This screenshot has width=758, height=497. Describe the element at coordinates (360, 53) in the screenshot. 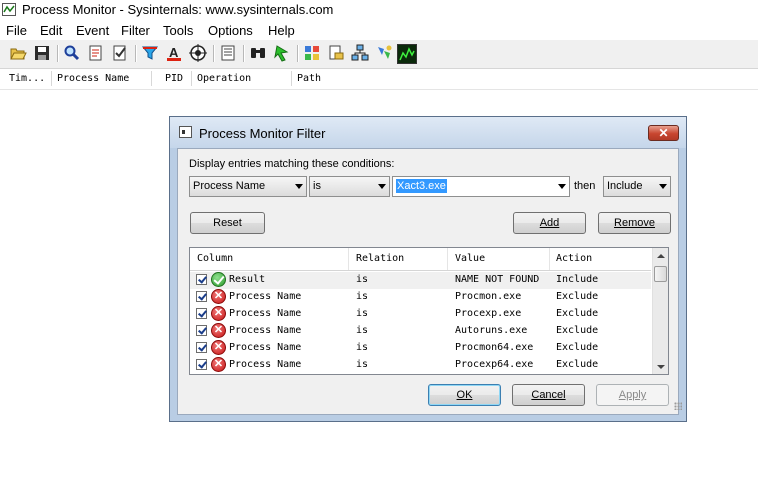

I see `network-icon` at that location.